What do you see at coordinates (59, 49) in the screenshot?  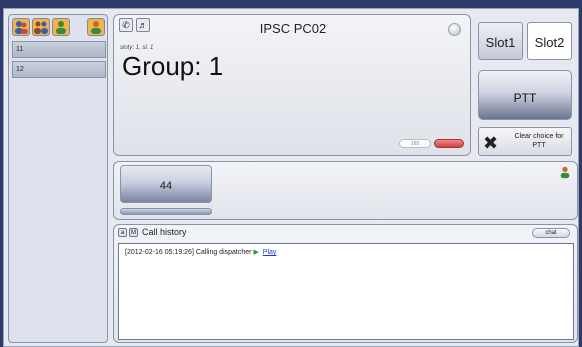 I see `list-item: 11` at bounding box center [59, 49].